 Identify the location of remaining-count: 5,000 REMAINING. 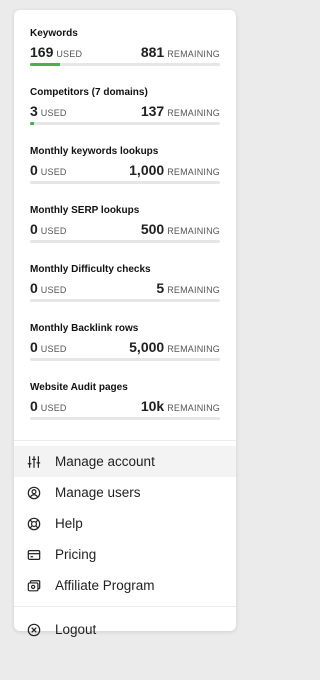
(174, 347).